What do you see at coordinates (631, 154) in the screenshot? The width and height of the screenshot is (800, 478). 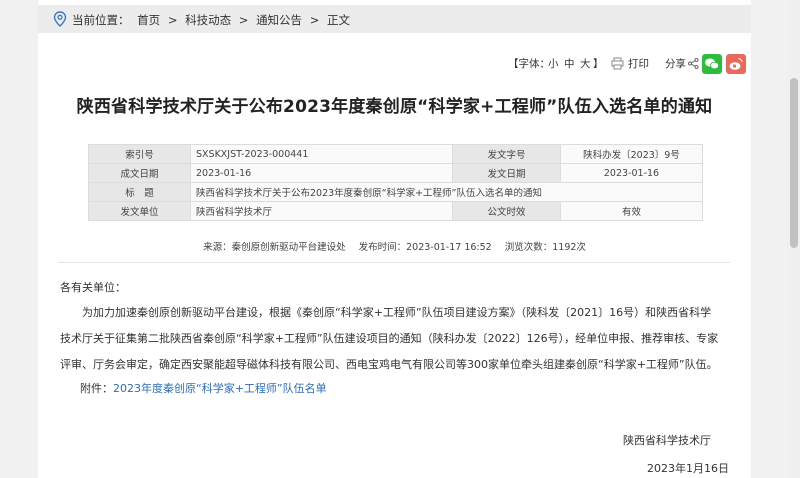 I see `doc-number-value: 陕科办发〔2023〕9号` at bounding box center [631, 154].